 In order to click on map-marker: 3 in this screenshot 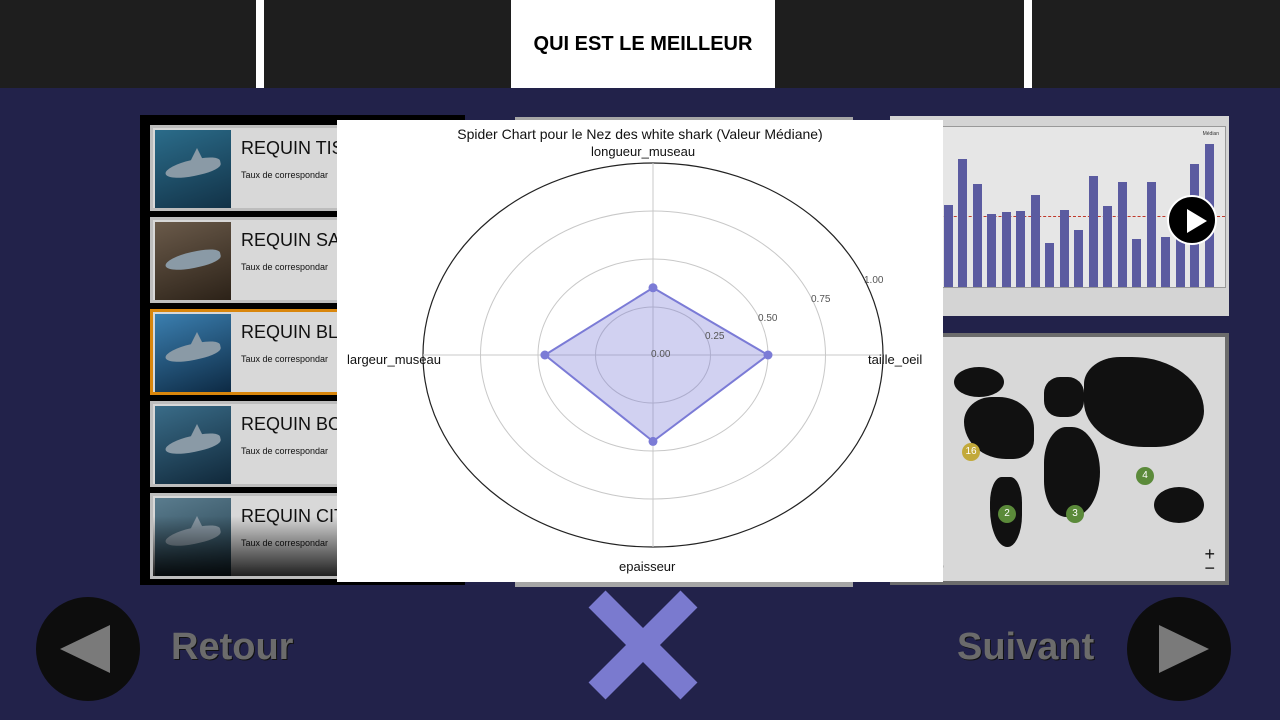, I will do `click(1075, 514)`.